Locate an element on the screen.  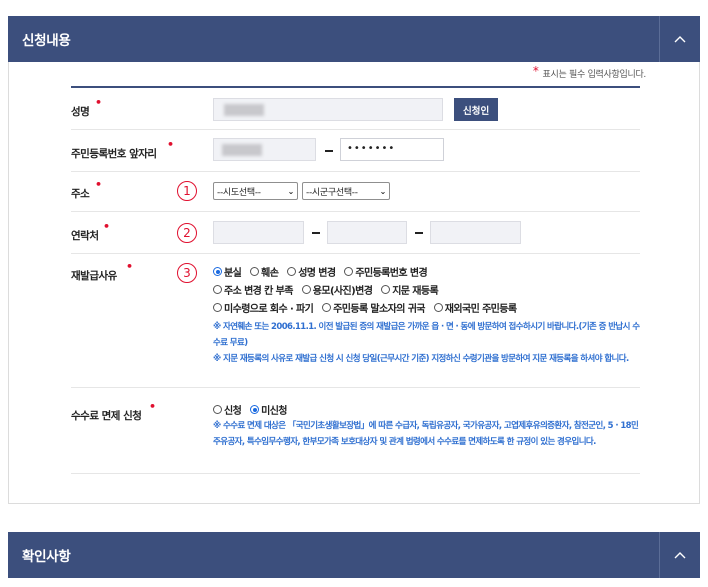
applicant-button: 신청인 is located at coordinates (476, 109).